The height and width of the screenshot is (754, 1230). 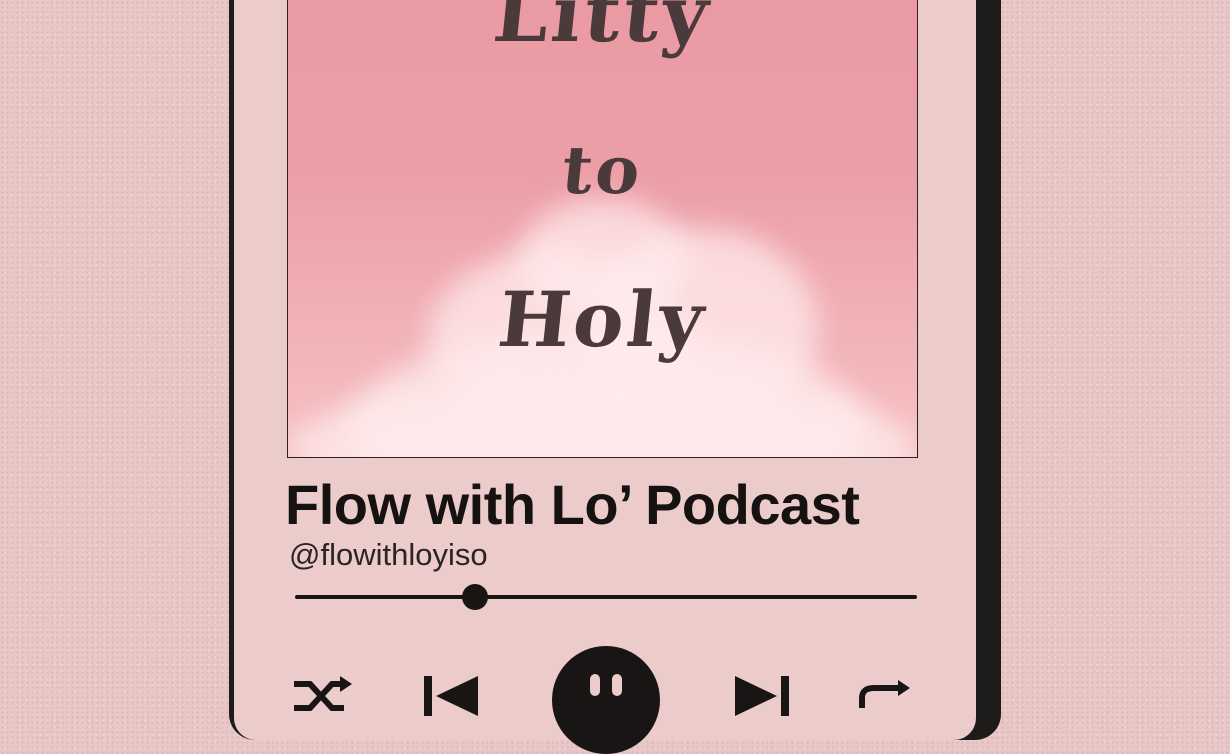 I want to click on previous-button, so click(x=452, y=696).